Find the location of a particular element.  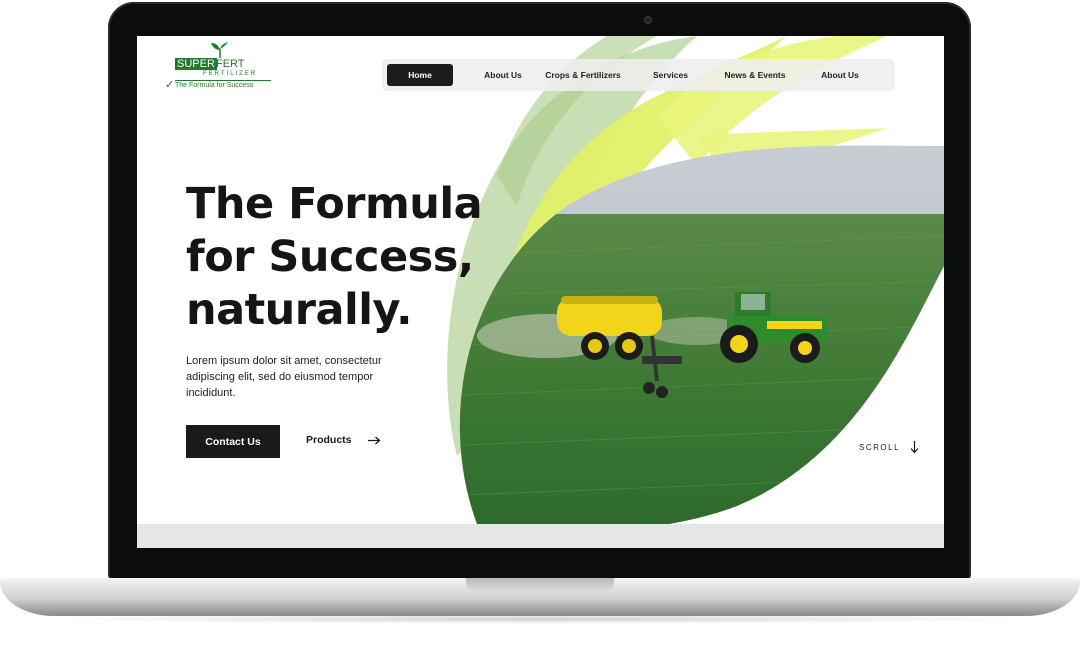

sprout-icon is located at coordinates (219, 50).